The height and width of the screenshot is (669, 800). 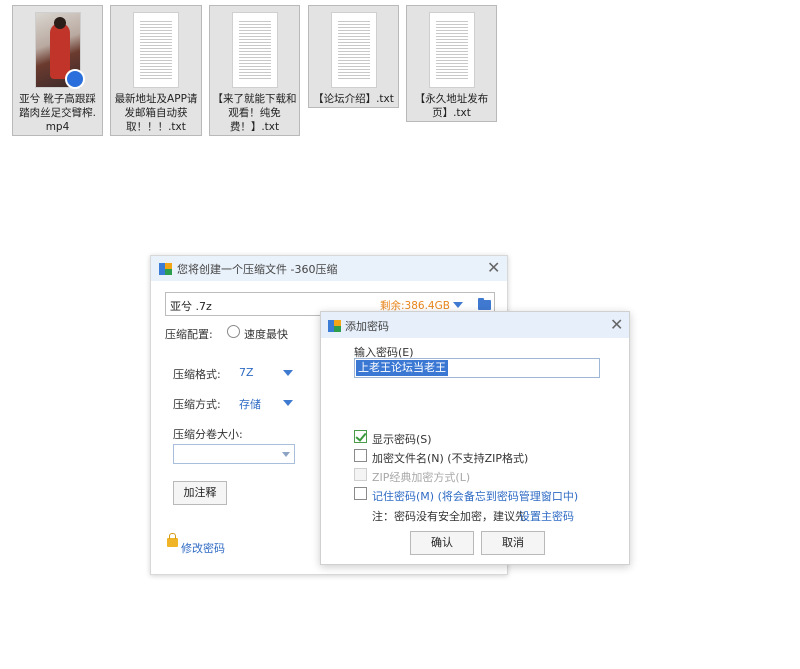 What do you see at coordinates (360, 436) in the screenshot?
I see `show-password-checkbox` at bounding box center [360, 436].